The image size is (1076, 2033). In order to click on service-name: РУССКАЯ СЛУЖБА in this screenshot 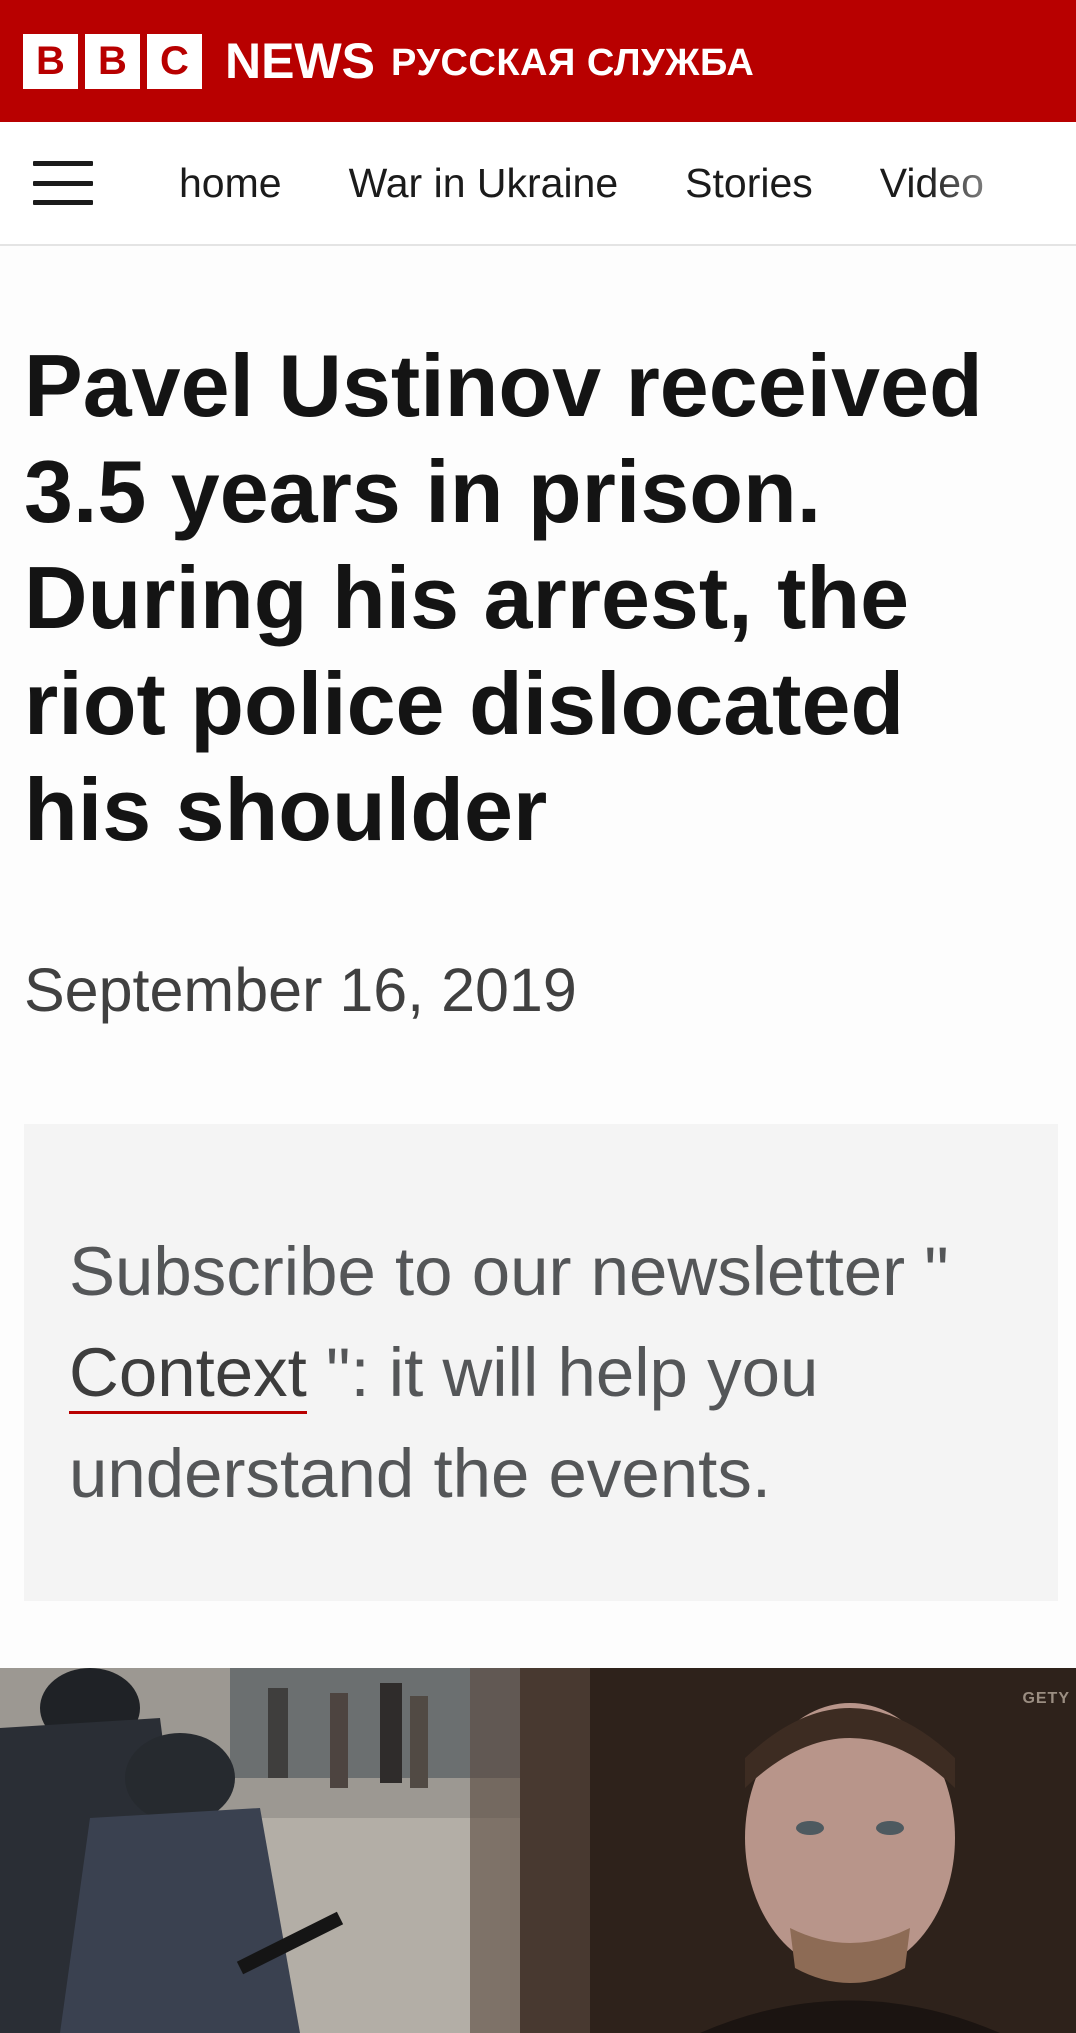, I will do `click(572, 63)`.